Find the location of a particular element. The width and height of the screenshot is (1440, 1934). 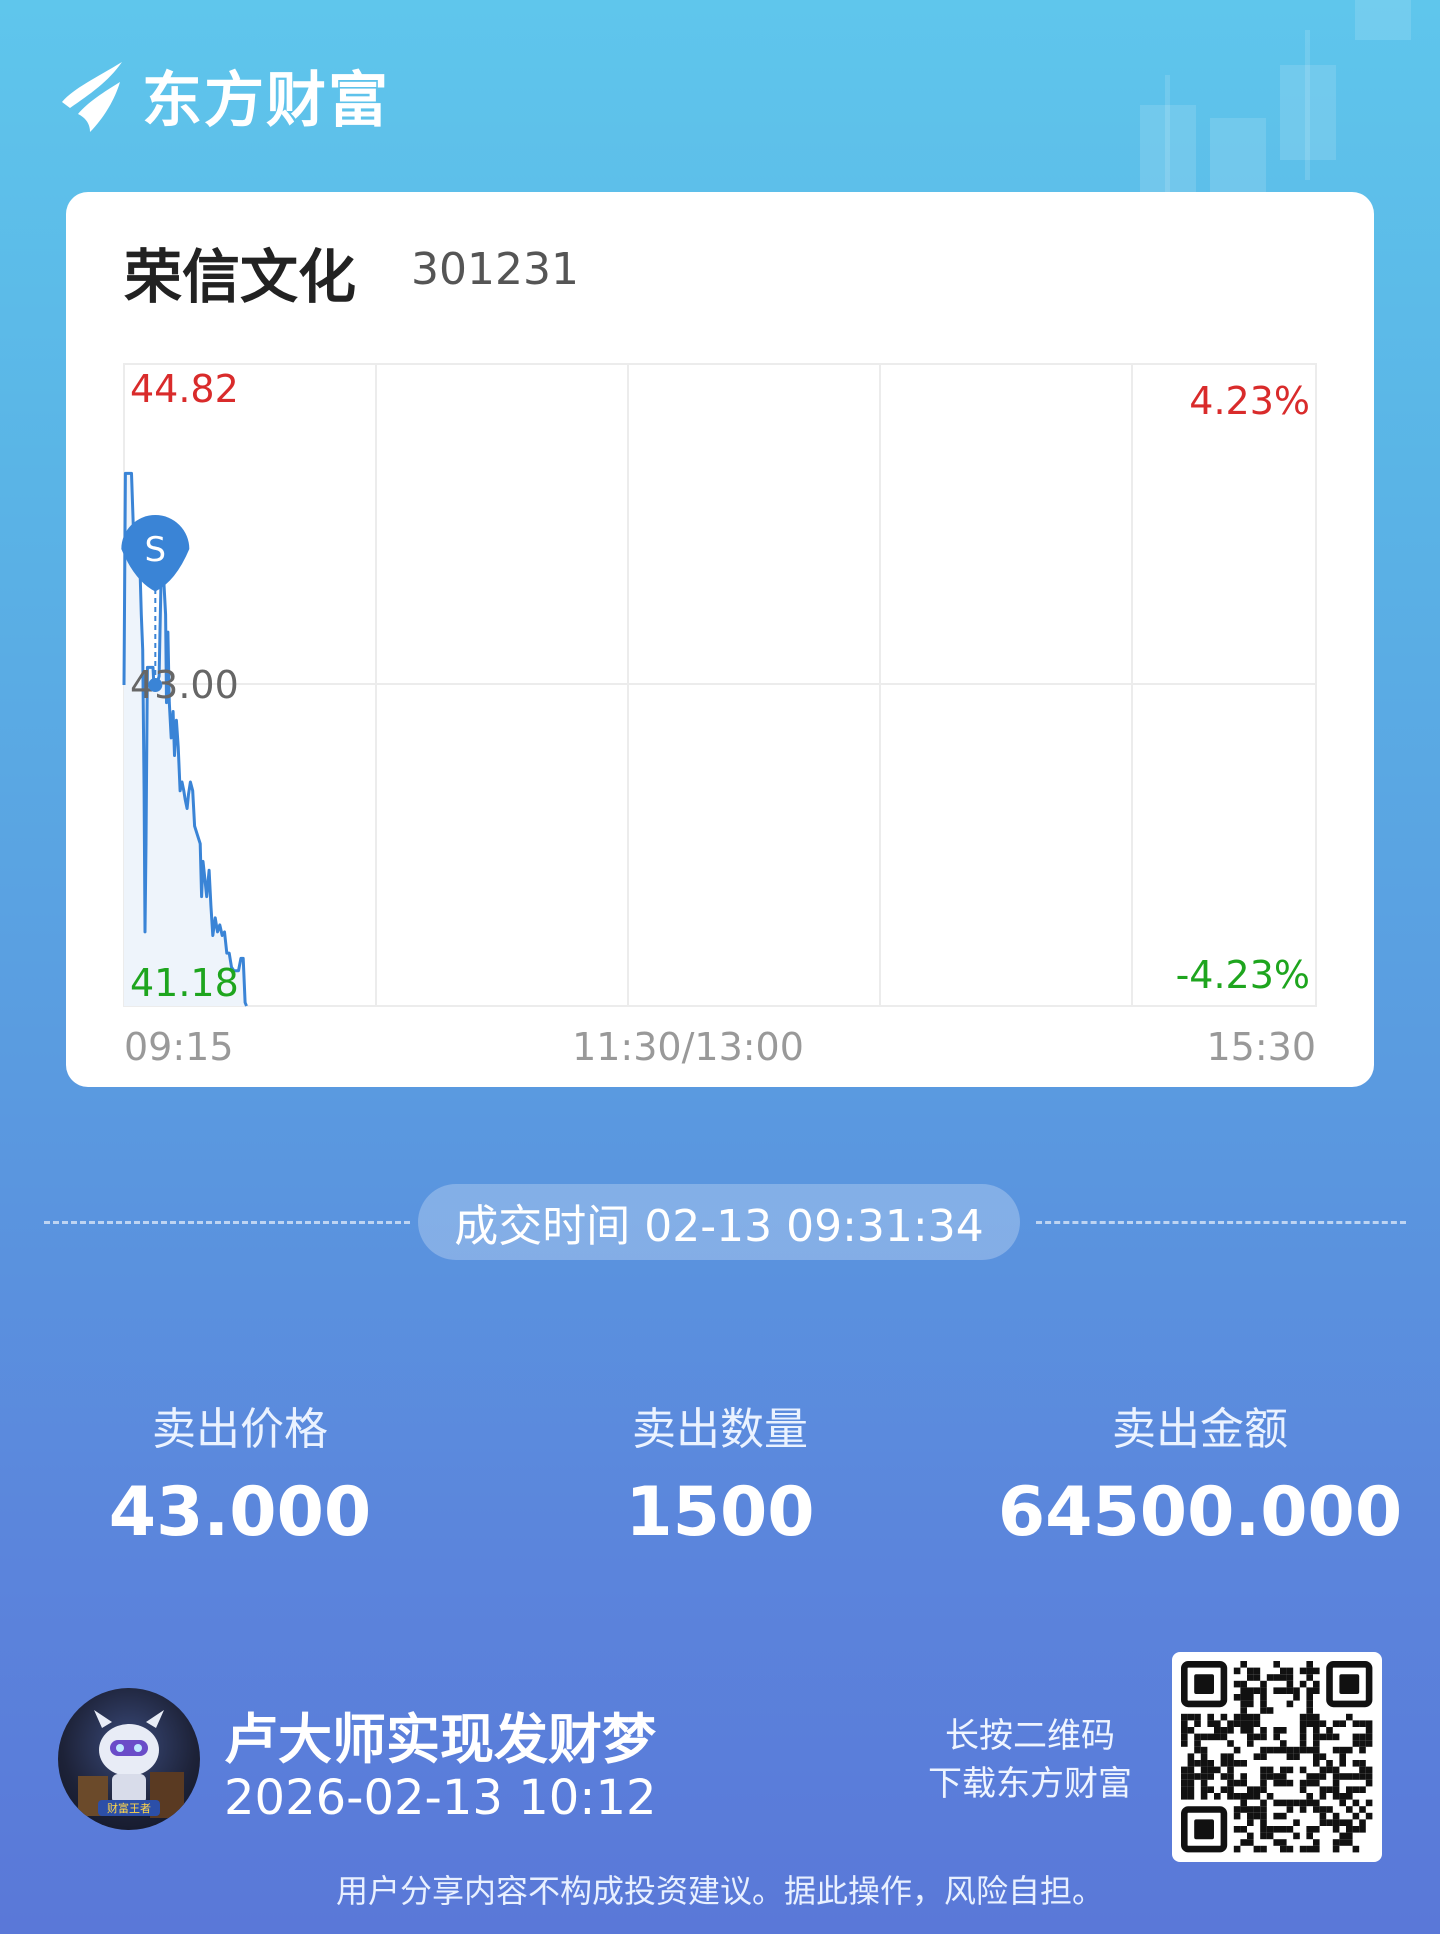

robot-avatar-icon: 财富王者 is located at coordinates (131, 1764).